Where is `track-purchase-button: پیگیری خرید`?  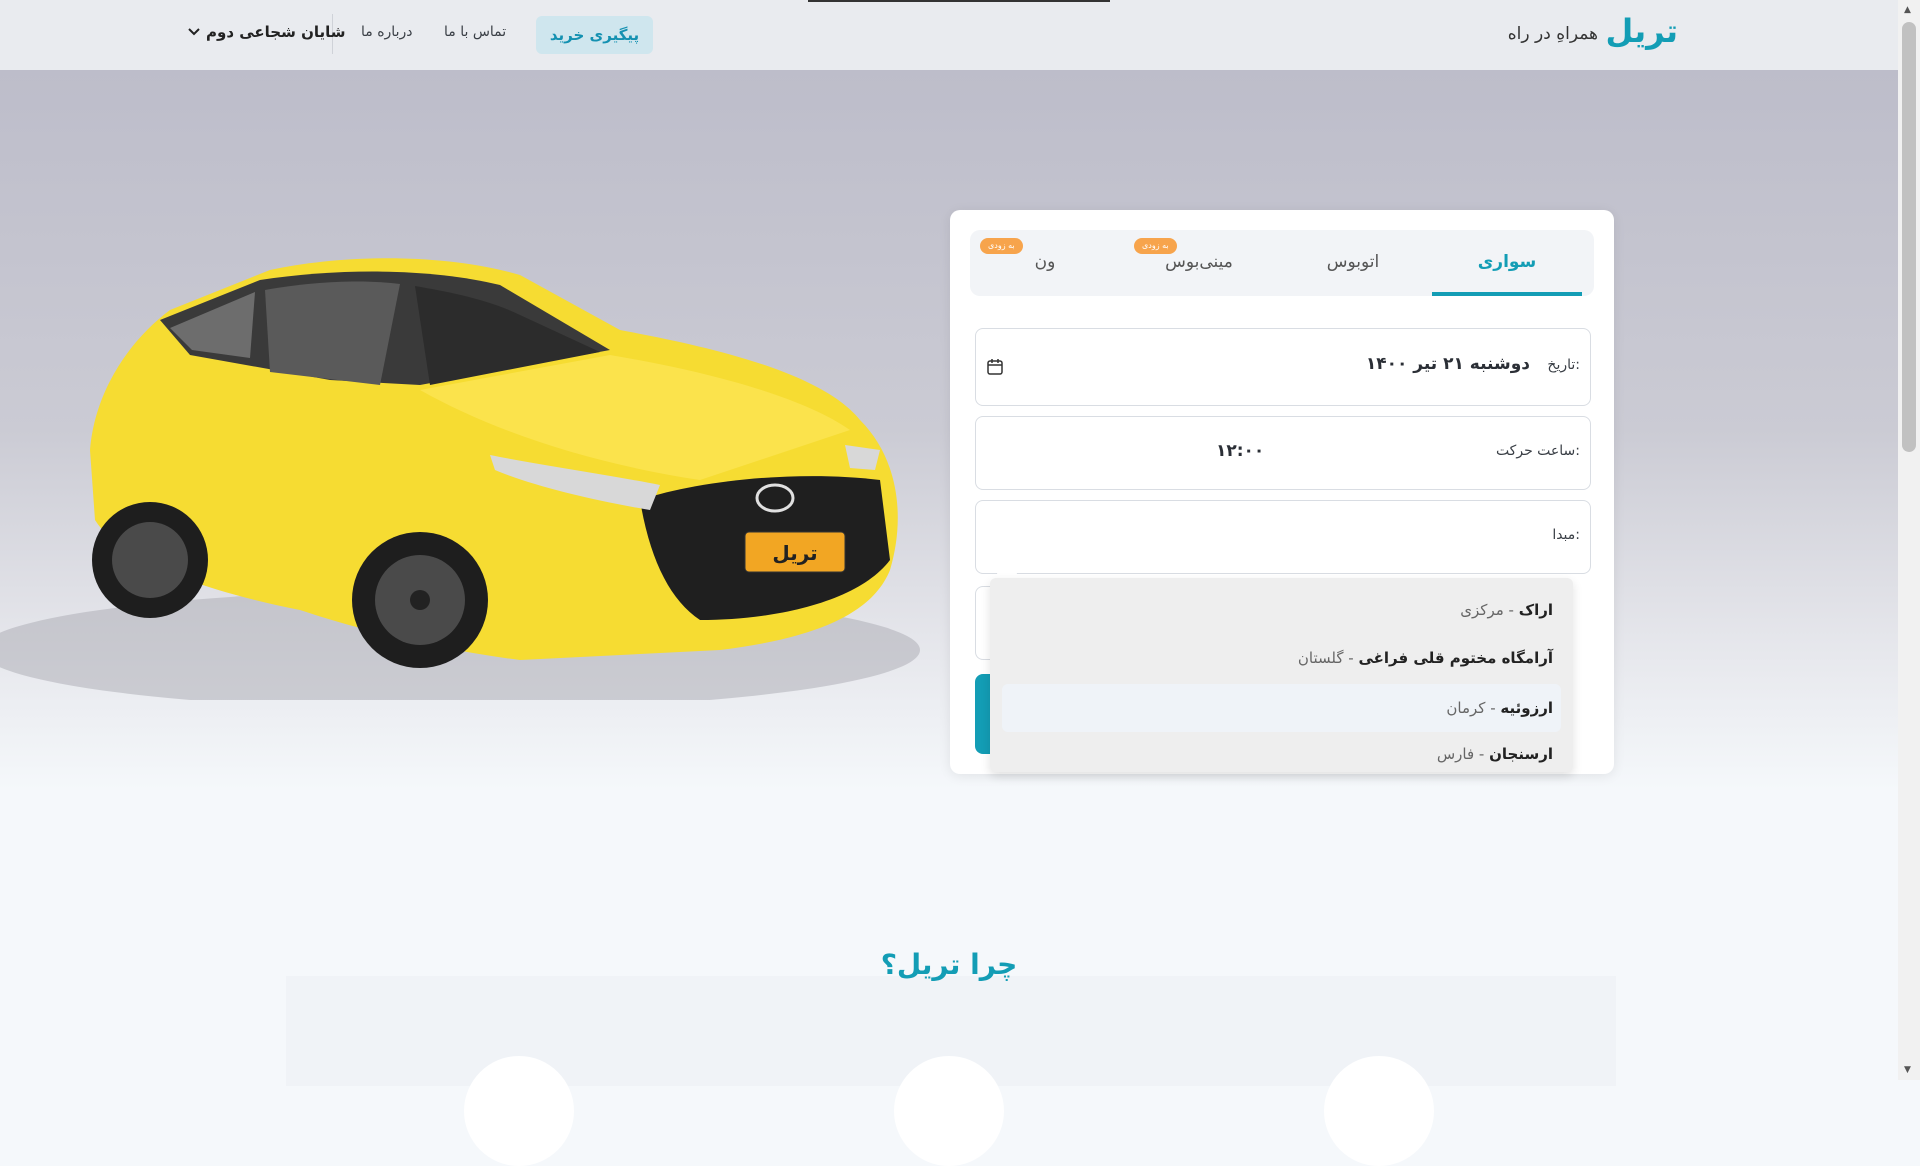 track-purchase-button: پیگیری خرید is located at coordinates (594, 35).